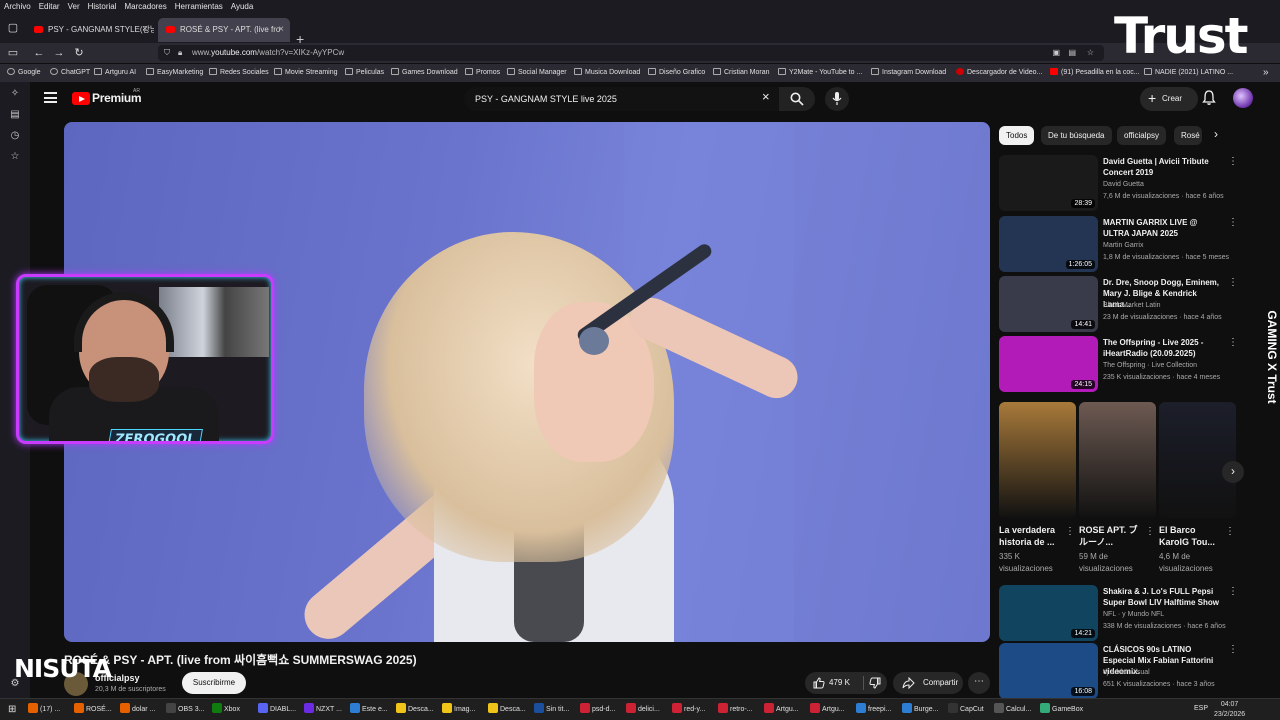 The height and width of the screenshot is (720, 1280). What do you see at coordinates (224, 30) in the screenshot?
I see `tab-rose-apt: ROSÉ & PSY - APT. (live fro ×` at bounding box center [224, 30].